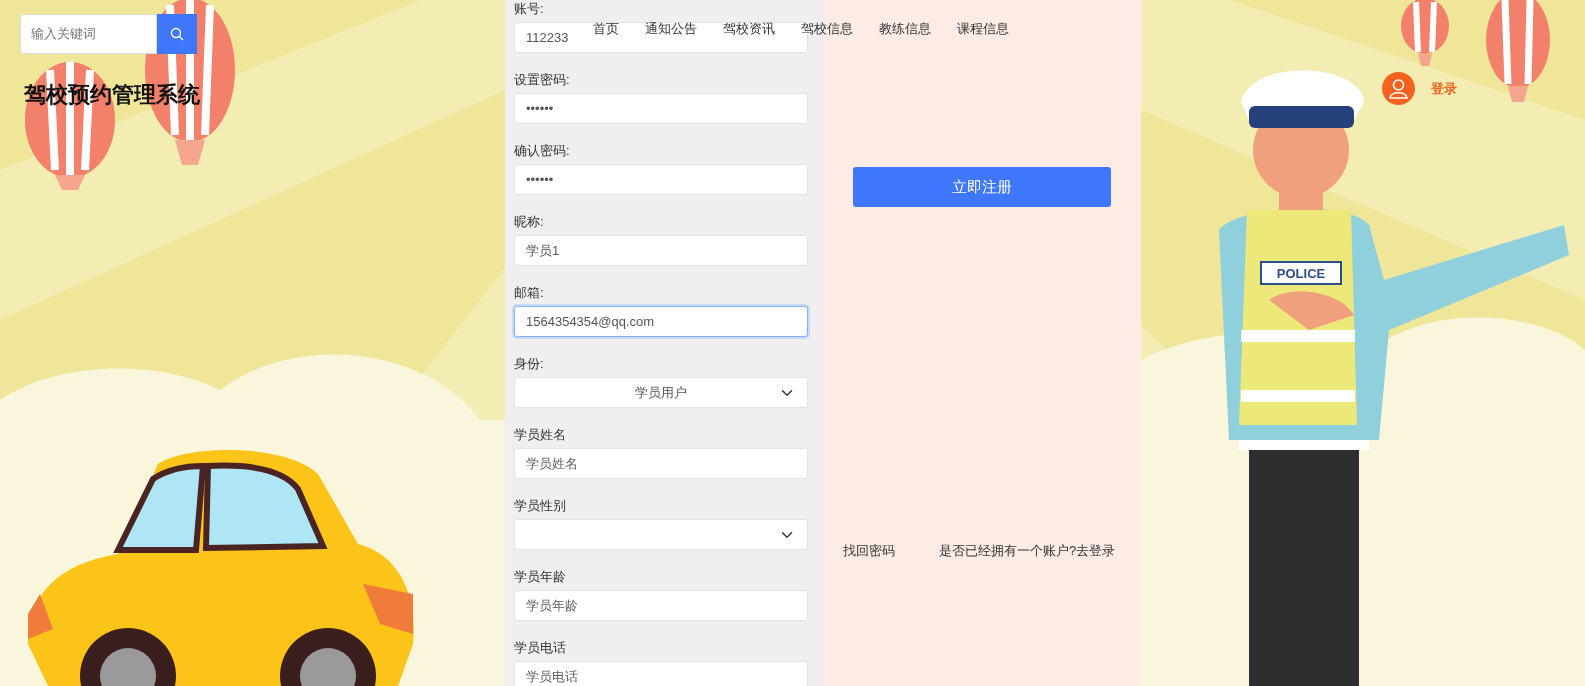 This screenshot has height=686, width=1585. I want to click on link: 找回密码, so click(869, 551).